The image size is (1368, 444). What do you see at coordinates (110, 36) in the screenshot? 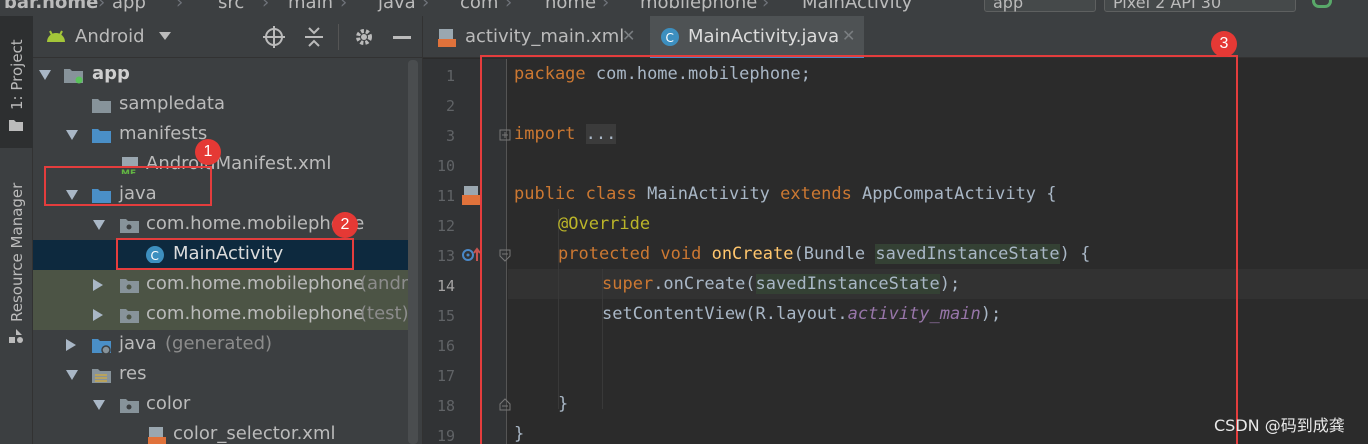
I see `project-view-selector: Android` at bounding box center [110, 36].